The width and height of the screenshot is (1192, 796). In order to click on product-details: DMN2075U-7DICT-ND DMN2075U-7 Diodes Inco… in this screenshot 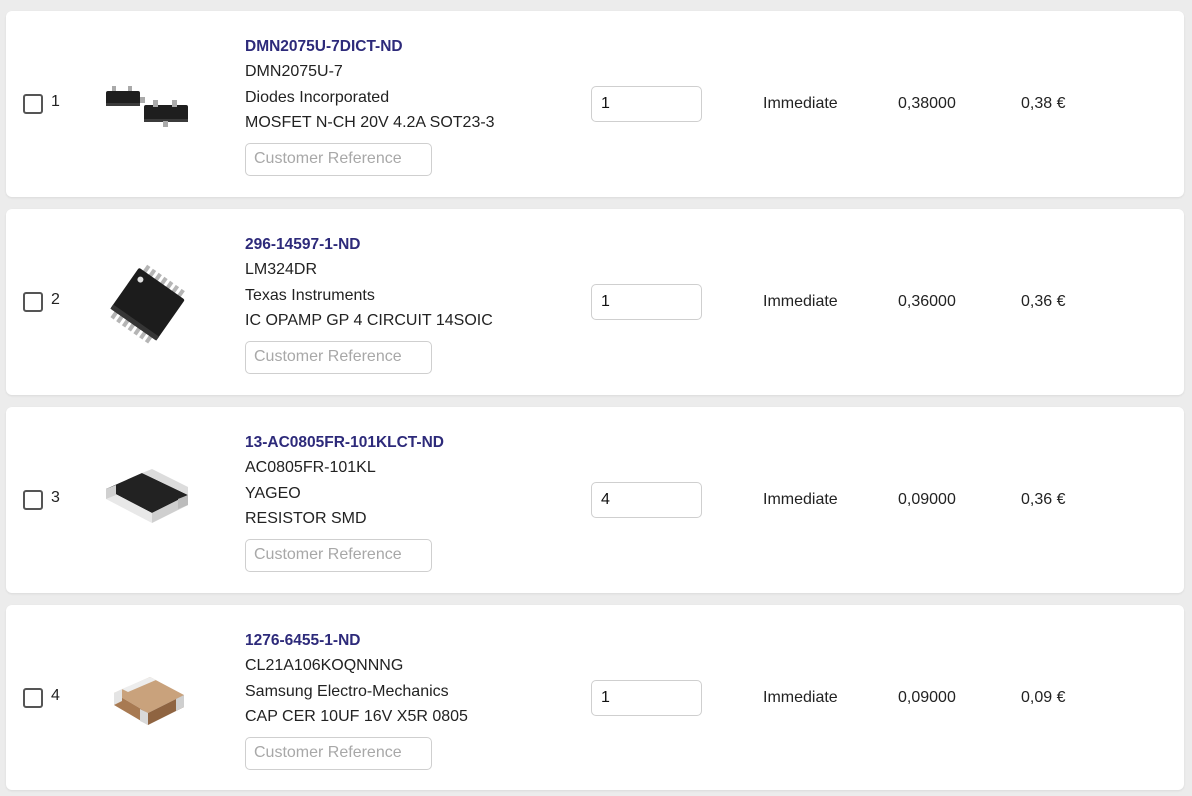, I will do `click(370, 105)`.